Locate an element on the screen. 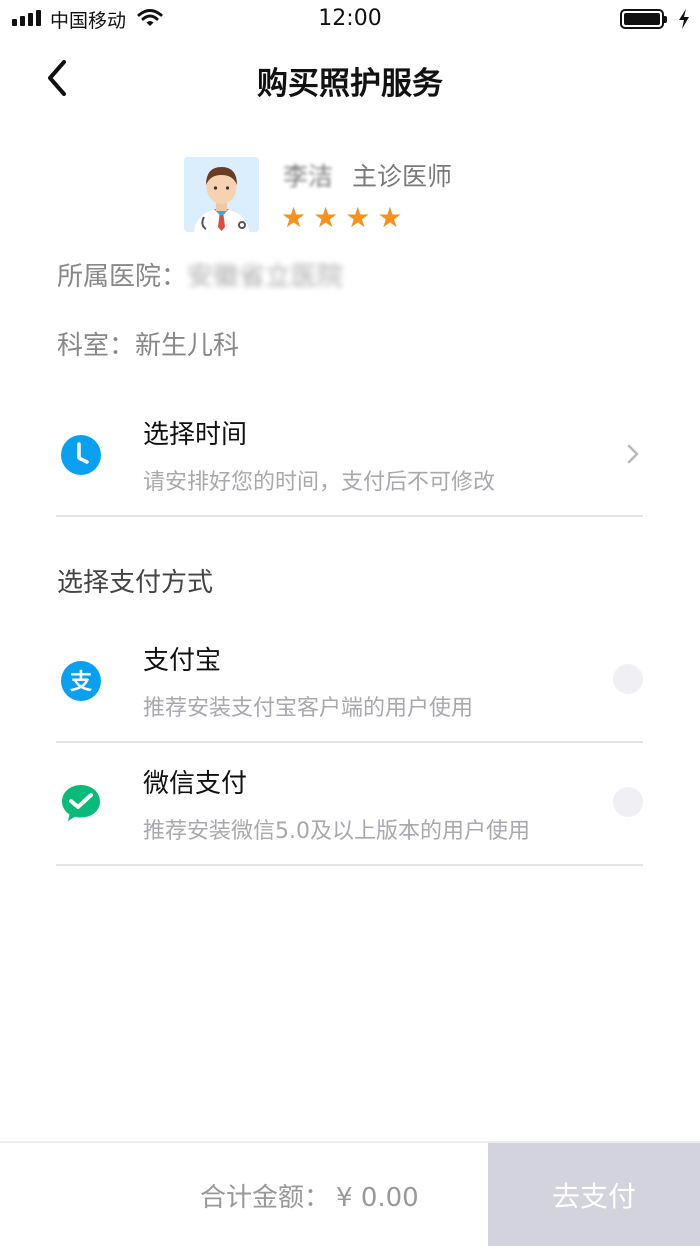 This screenshot has width=700, height=1246. select-time-row: 选择时间 请安排好您的时间，支付后不可修改 is located at coordinates (349, 454).